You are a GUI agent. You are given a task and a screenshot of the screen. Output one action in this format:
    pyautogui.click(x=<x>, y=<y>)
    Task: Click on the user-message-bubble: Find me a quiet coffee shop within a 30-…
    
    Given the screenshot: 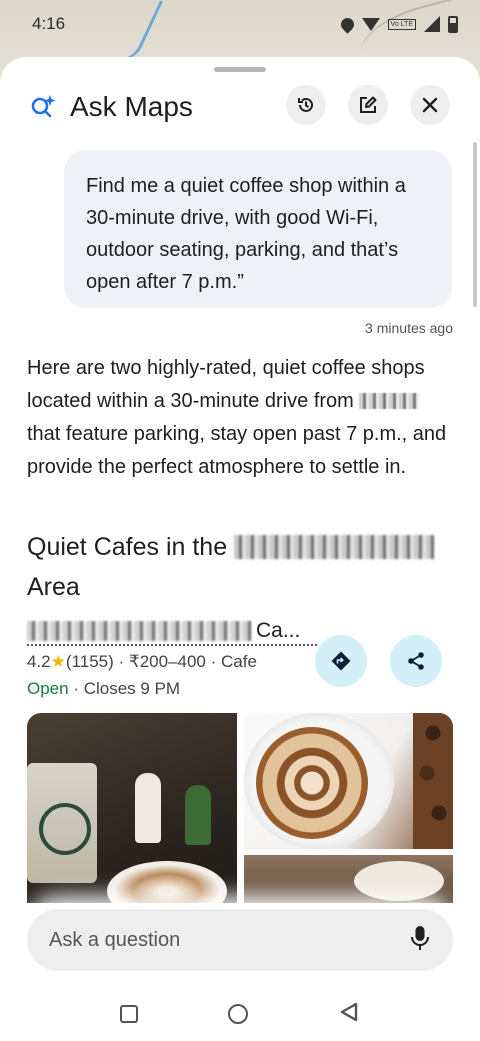 What is the action you would take?
    pyautogui.click(x=258, y=229)
    